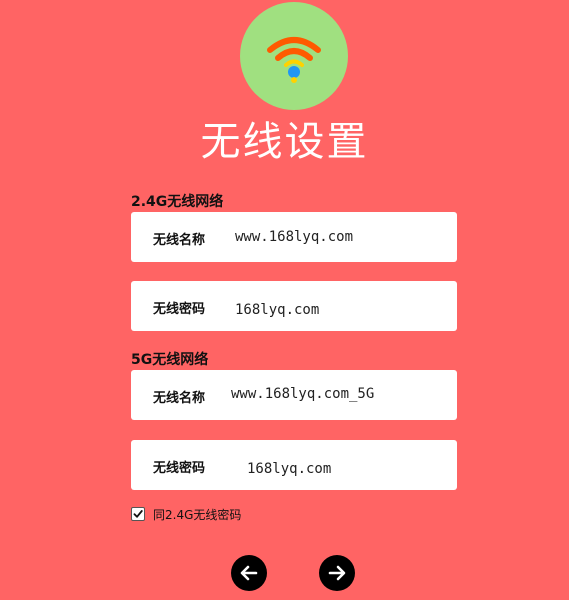 The width and height of the screenshot is (569, 600). What do you see at coordinates (294, 60) in the screenshot?
I see `wifi-icon` at bounding box center [294, 60].